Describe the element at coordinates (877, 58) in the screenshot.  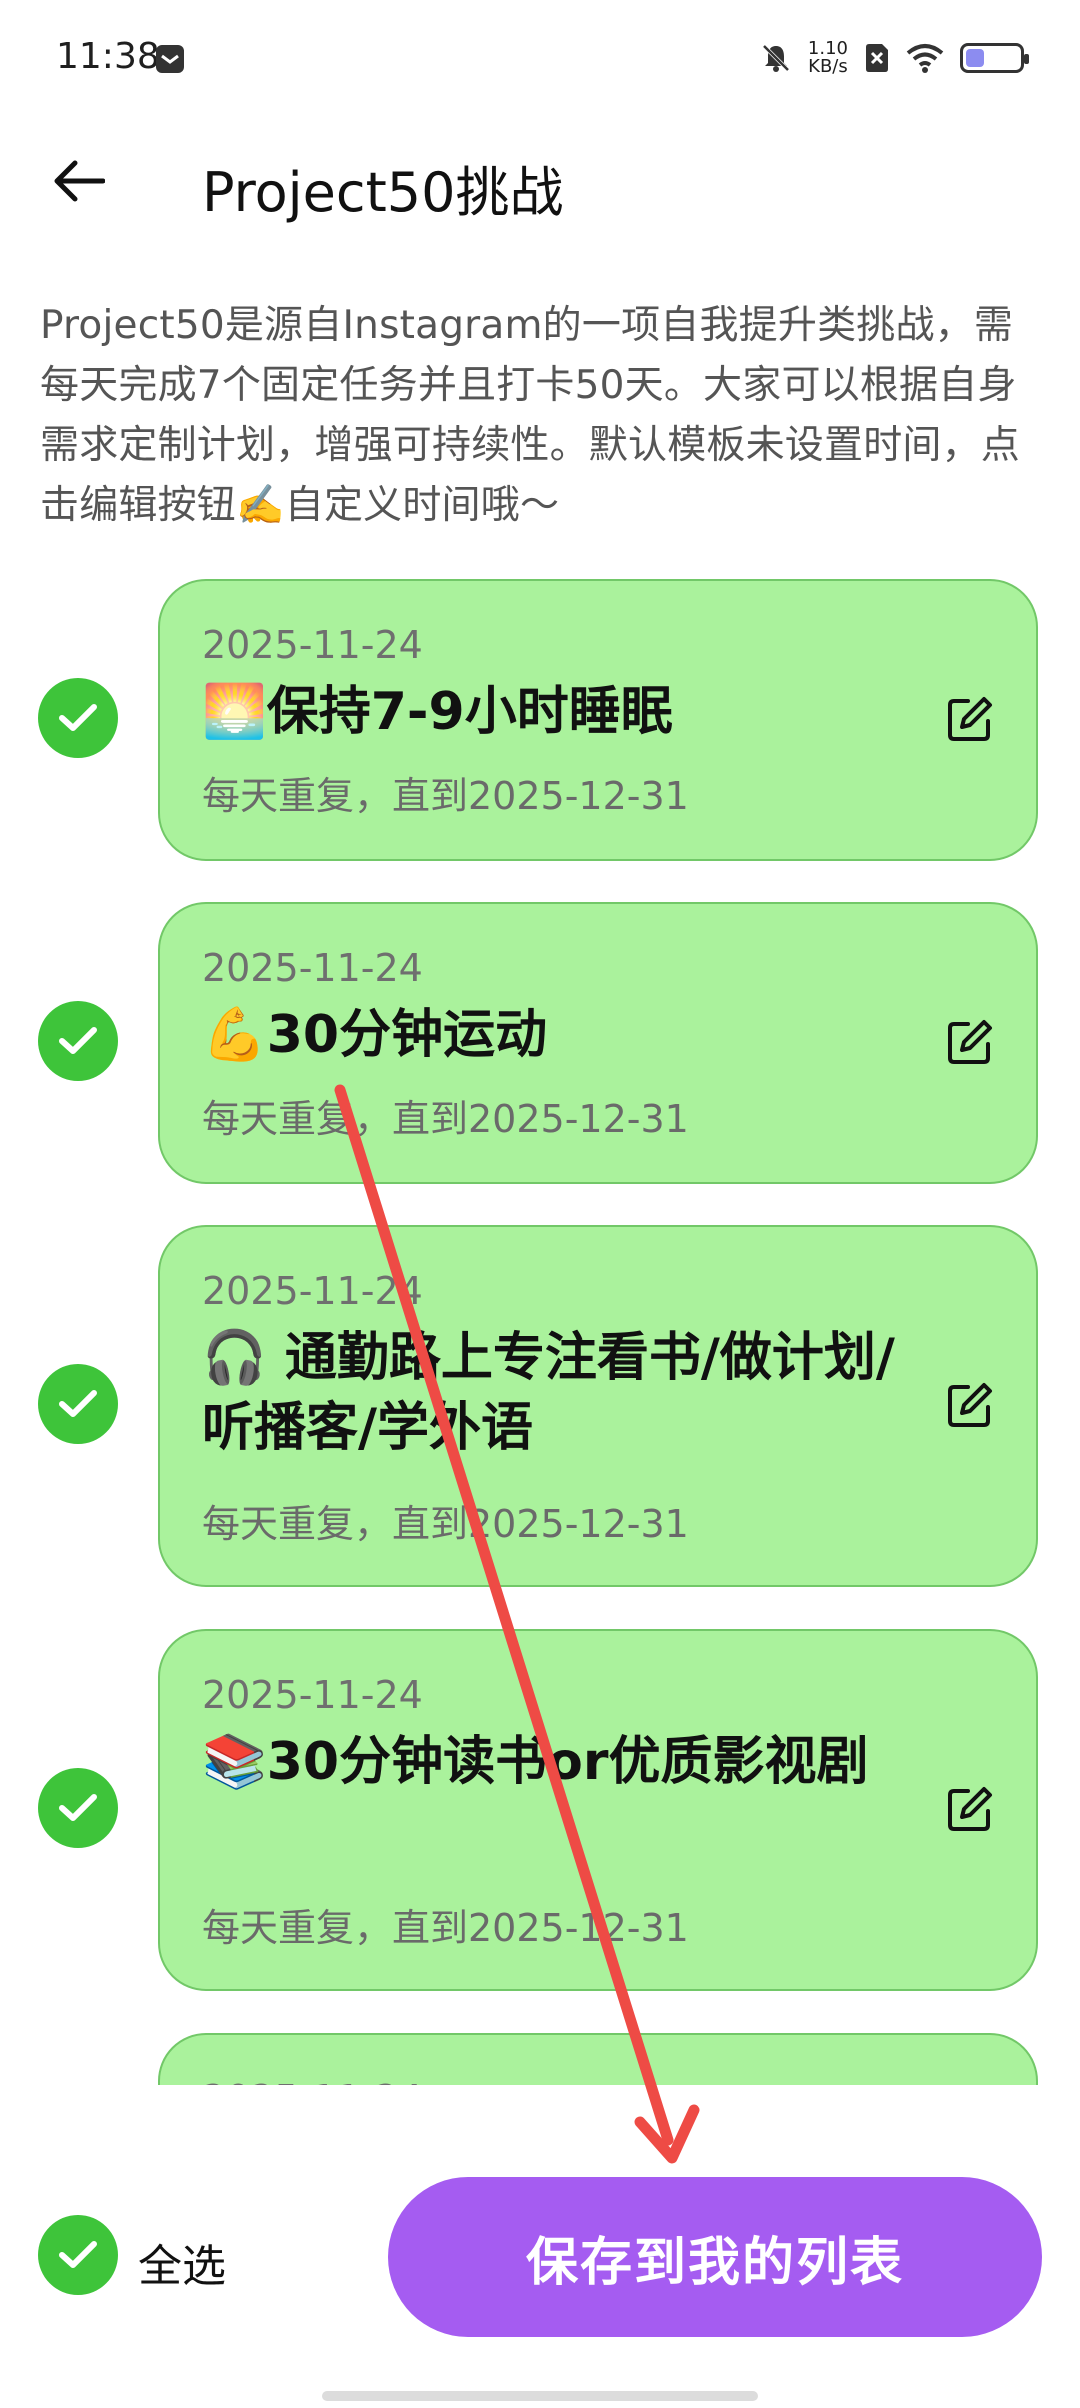
I see `no-sim-icon` at that location.